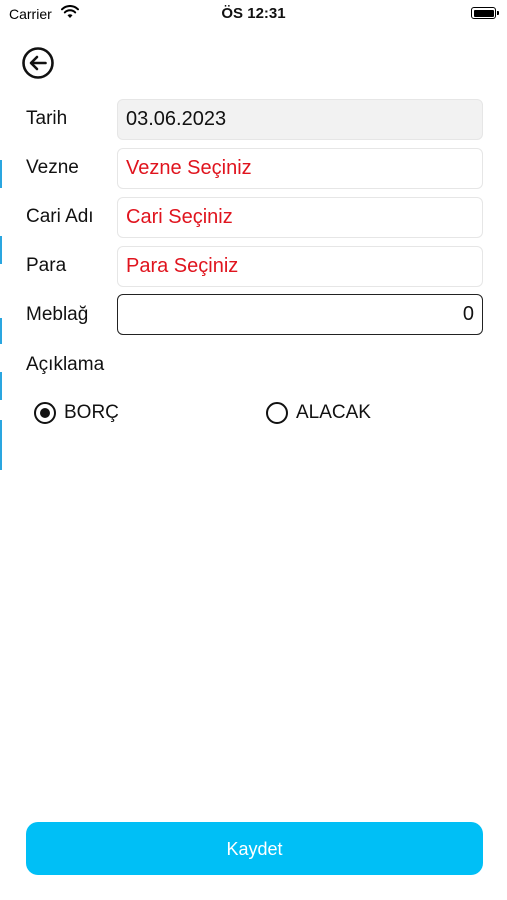 Image resolution: width=507 pixels, height=900 pixels. I want to click on battery-icon, so click(485, 13).